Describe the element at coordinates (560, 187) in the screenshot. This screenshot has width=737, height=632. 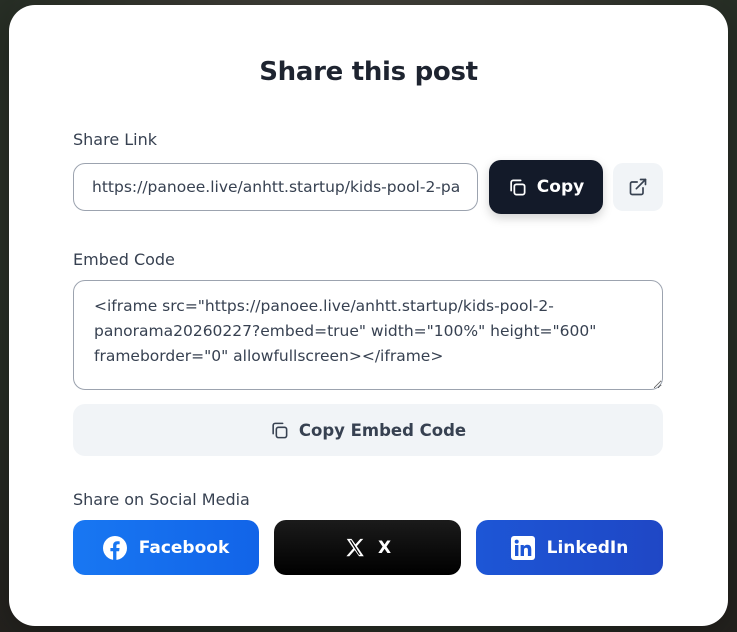
I see `copy-link-label: Copy` at that location.